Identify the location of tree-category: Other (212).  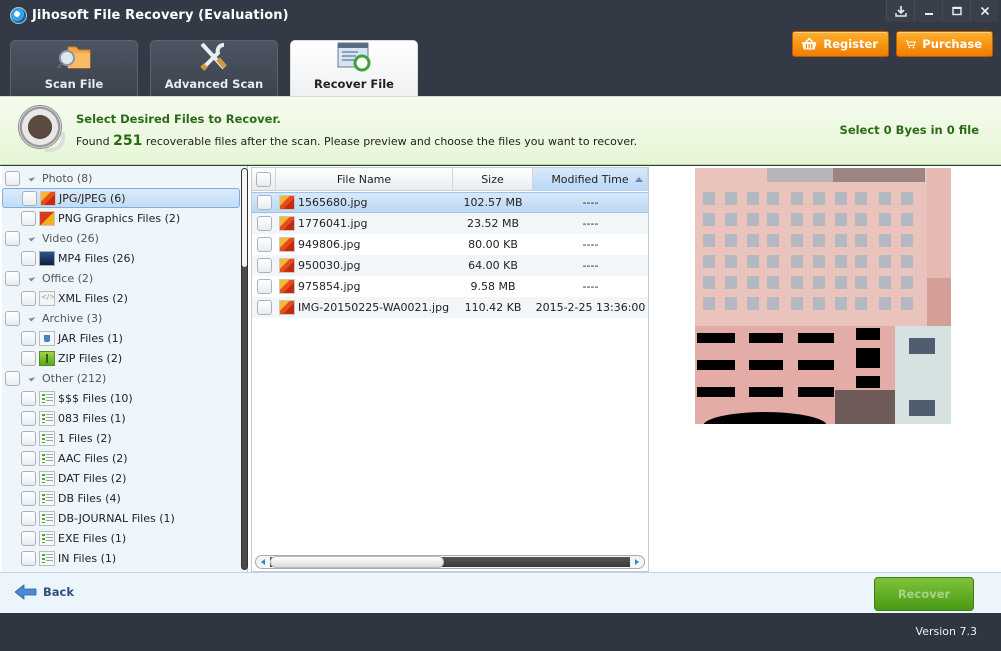
(121, 378).